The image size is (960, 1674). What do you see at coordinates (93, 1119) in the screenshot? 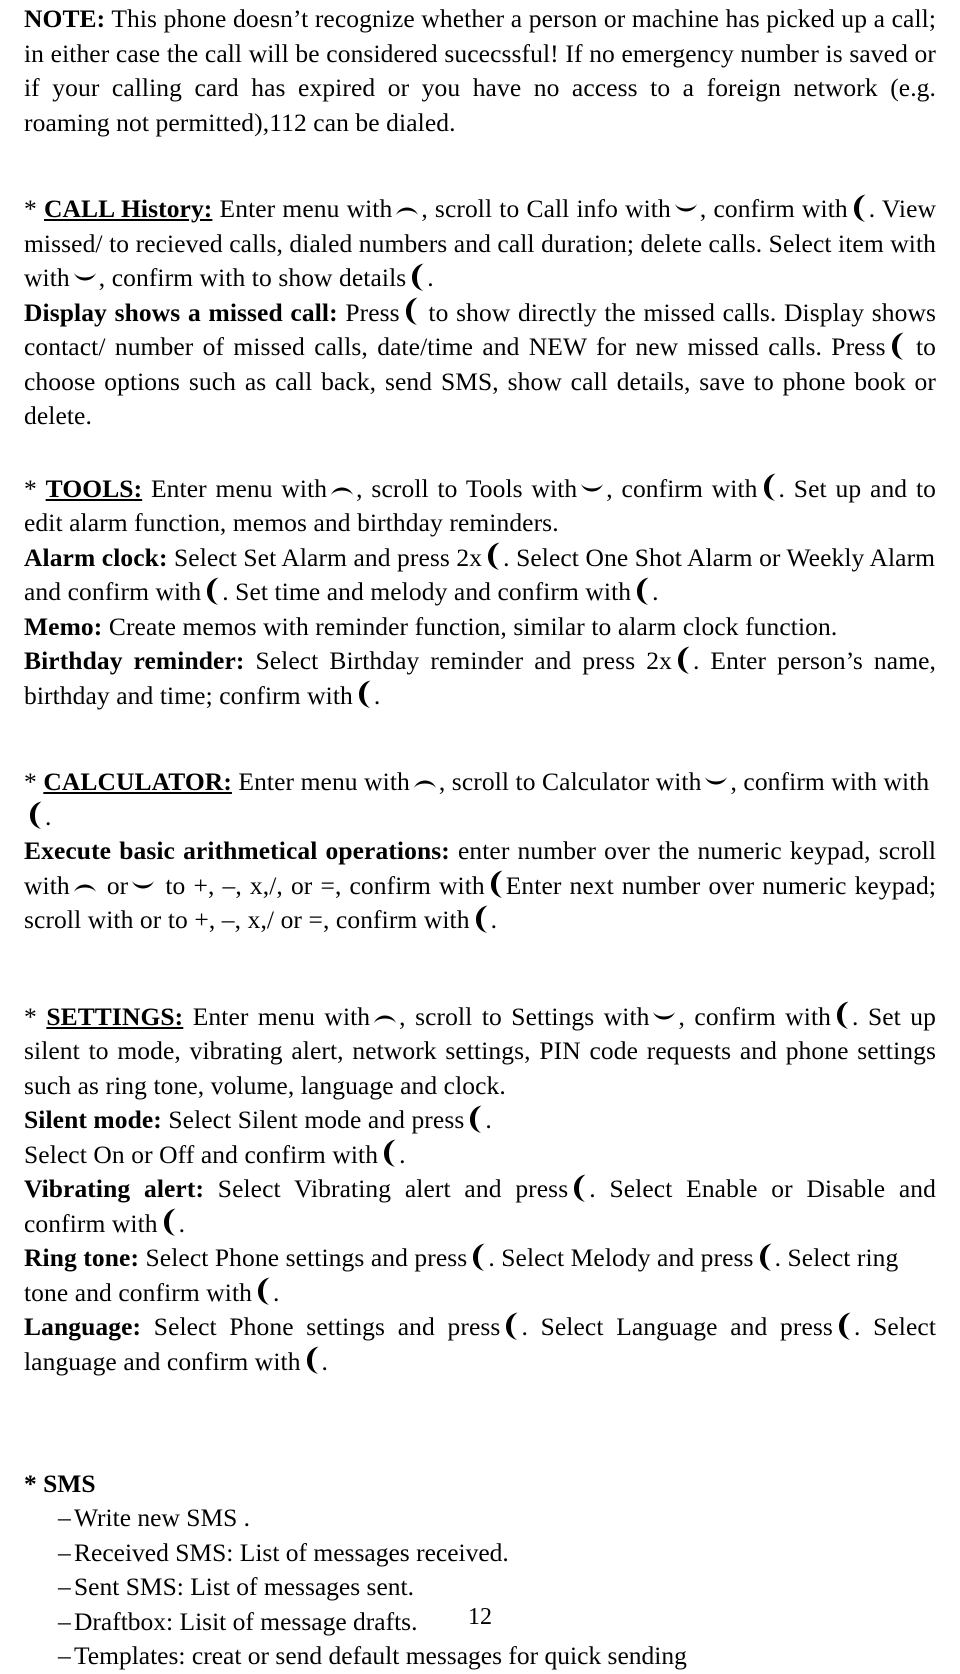
I see `silent-mode-label: Silent mode:` at bounding box center [93, 1119].